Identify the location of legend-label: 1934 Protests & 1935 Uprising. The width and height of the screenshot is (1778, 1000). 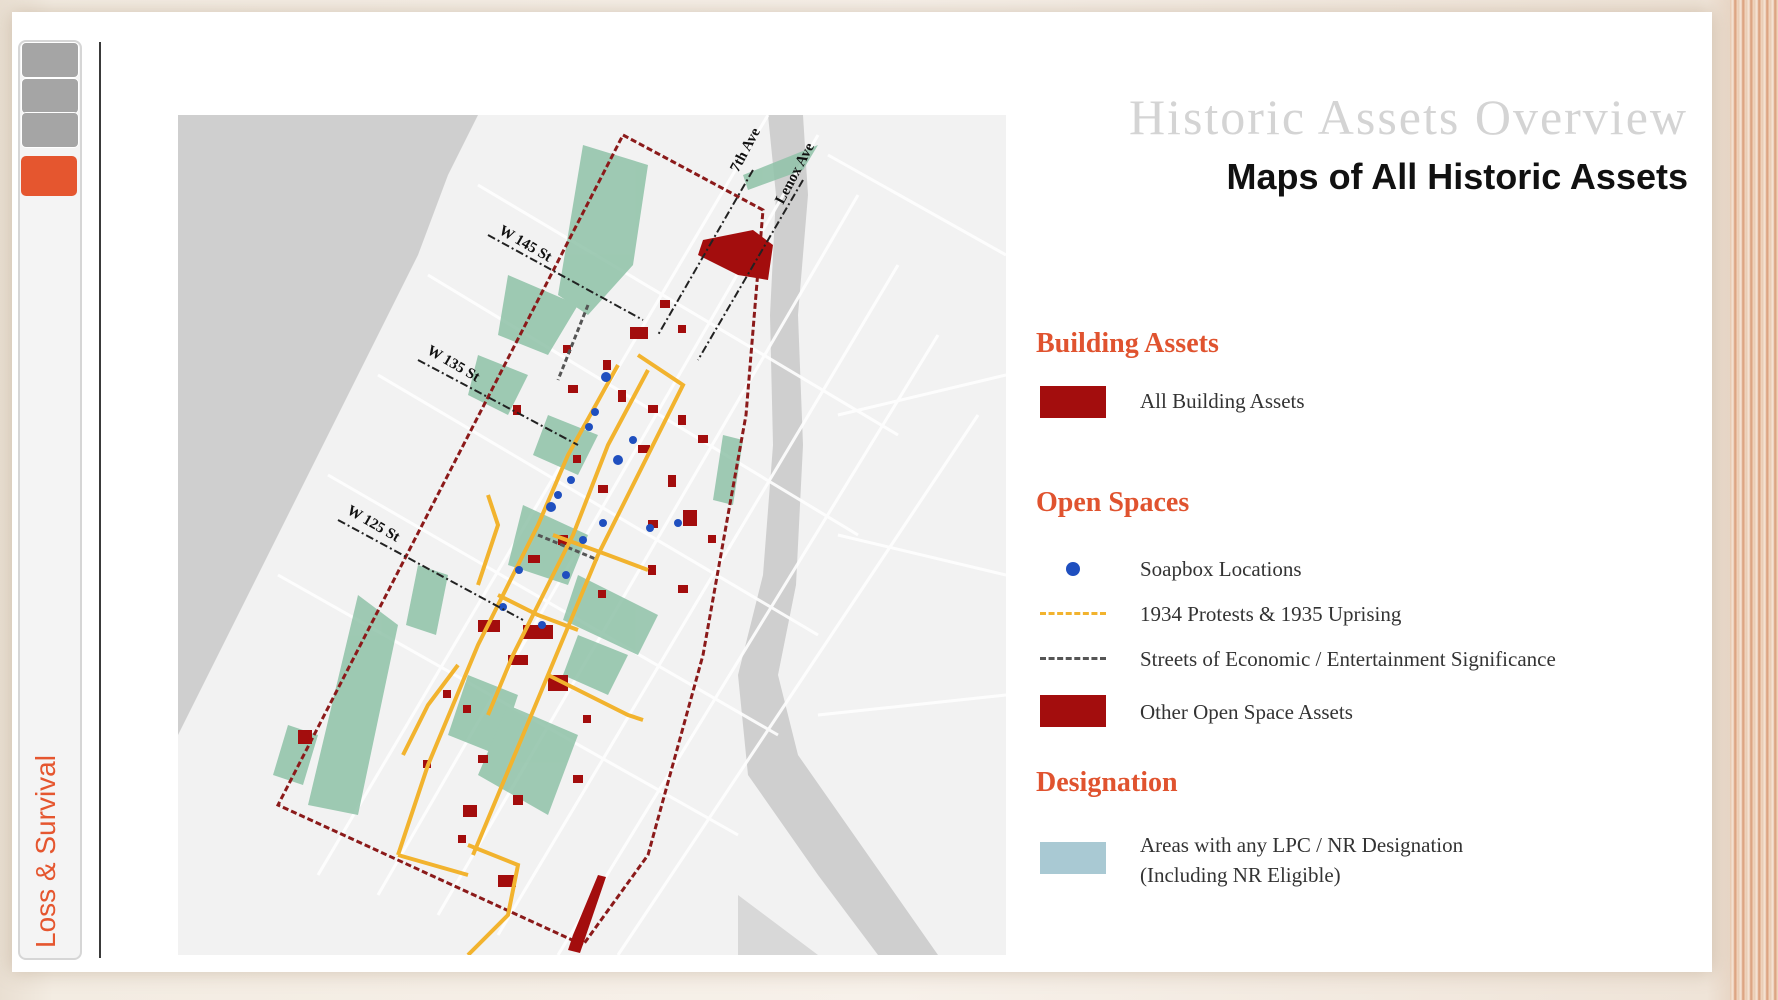
(1271, 614).